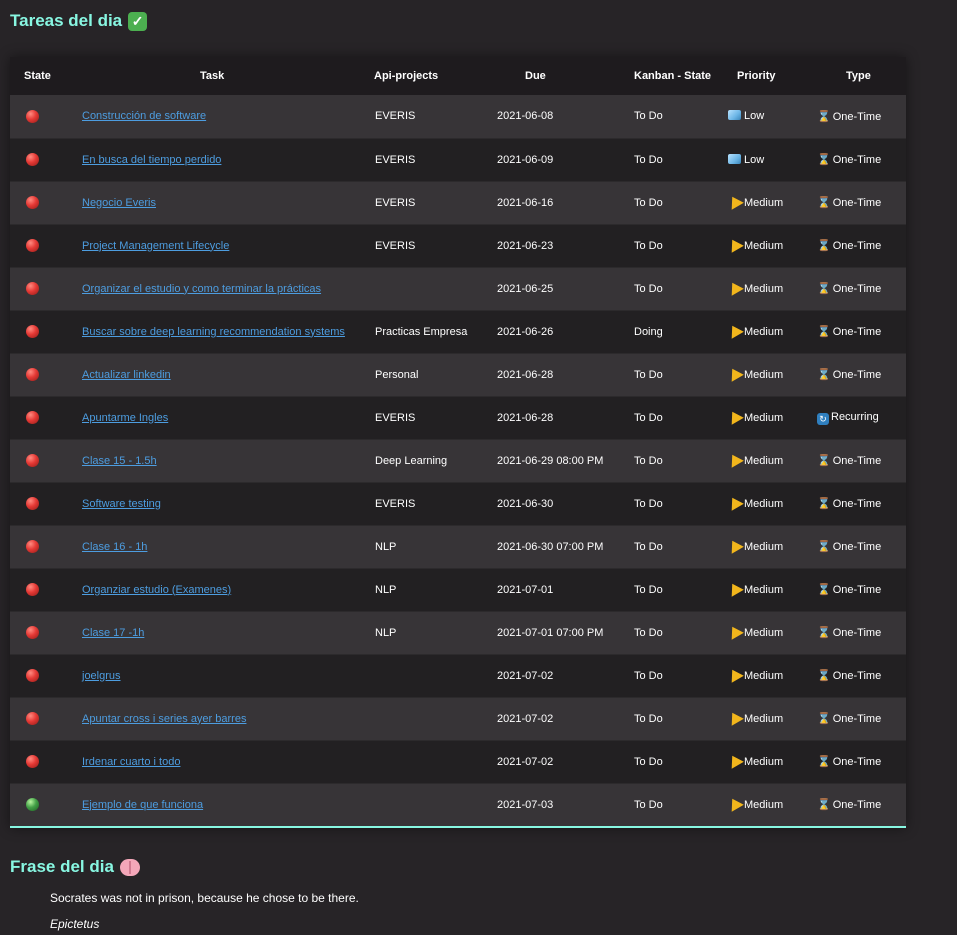 The image size is (957, 935). What do you see at coordinates (214, 804) in the screenshot?
I see `task-cell: Ejemplo de que funciona` at bounding box center [214, 804].